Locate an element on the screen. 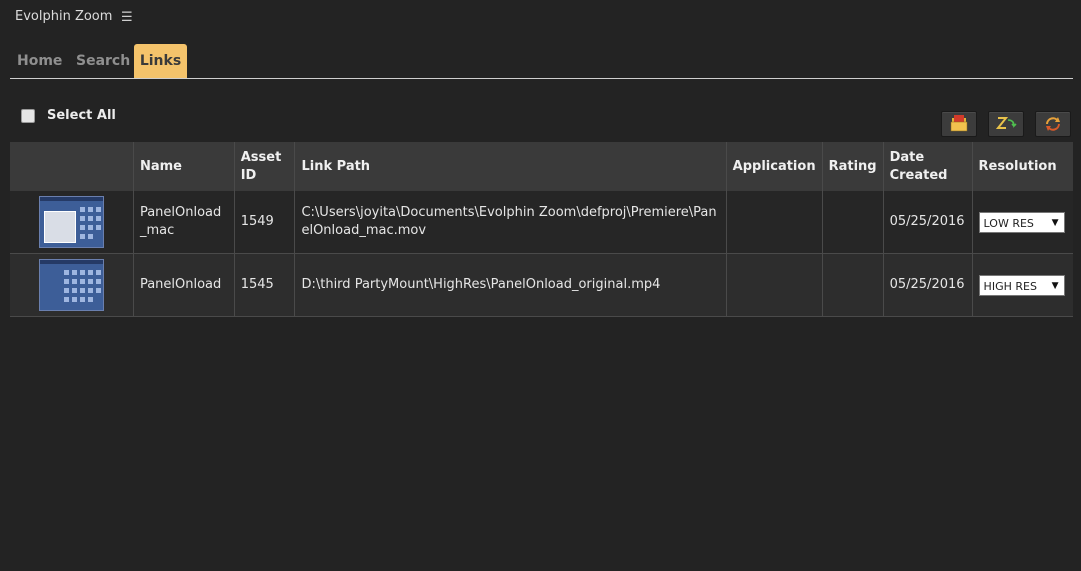  resolution-cell: HIGH RES ▼ is located at coordinates (1022, 285).